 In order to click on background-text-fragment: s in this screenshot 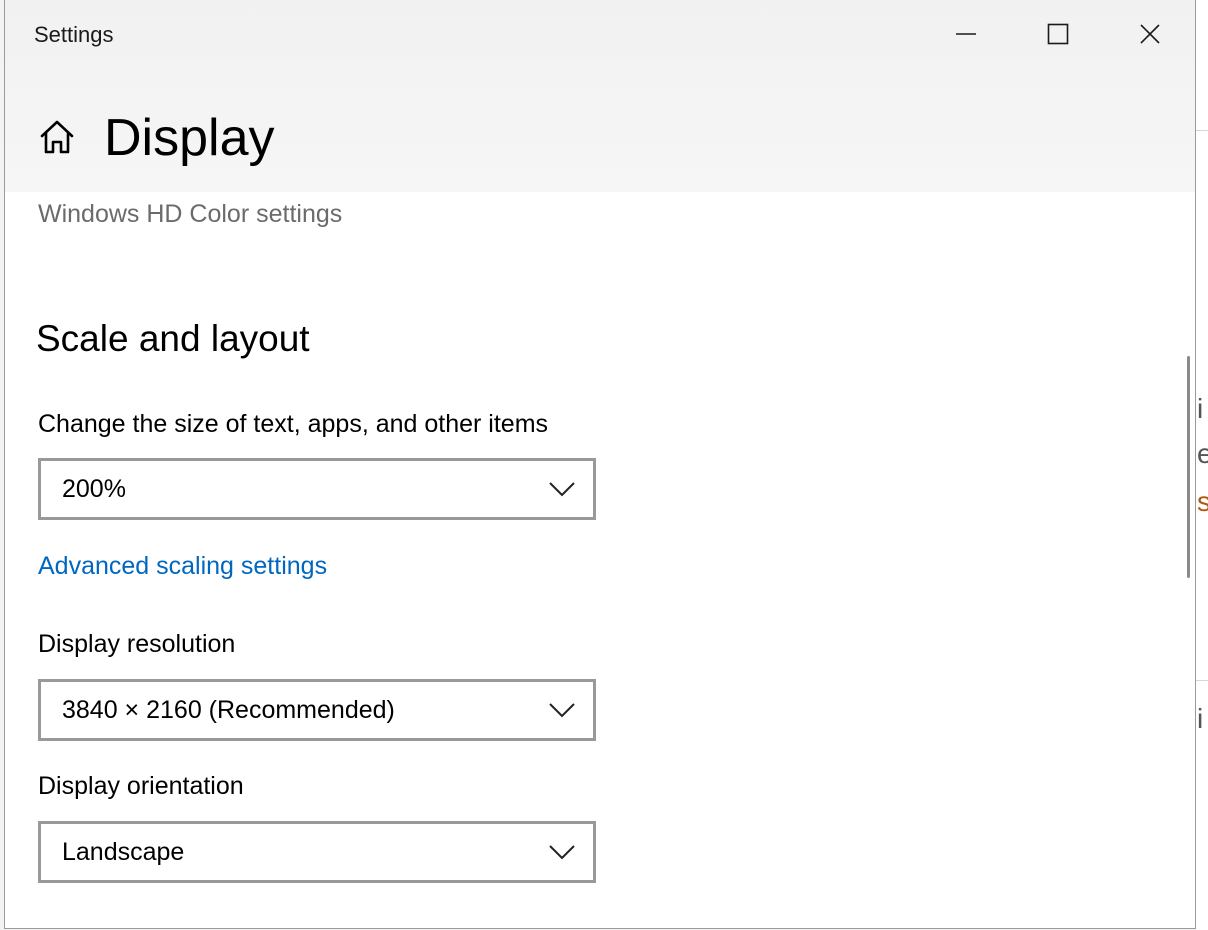, I will do `click(1202, 501)`.